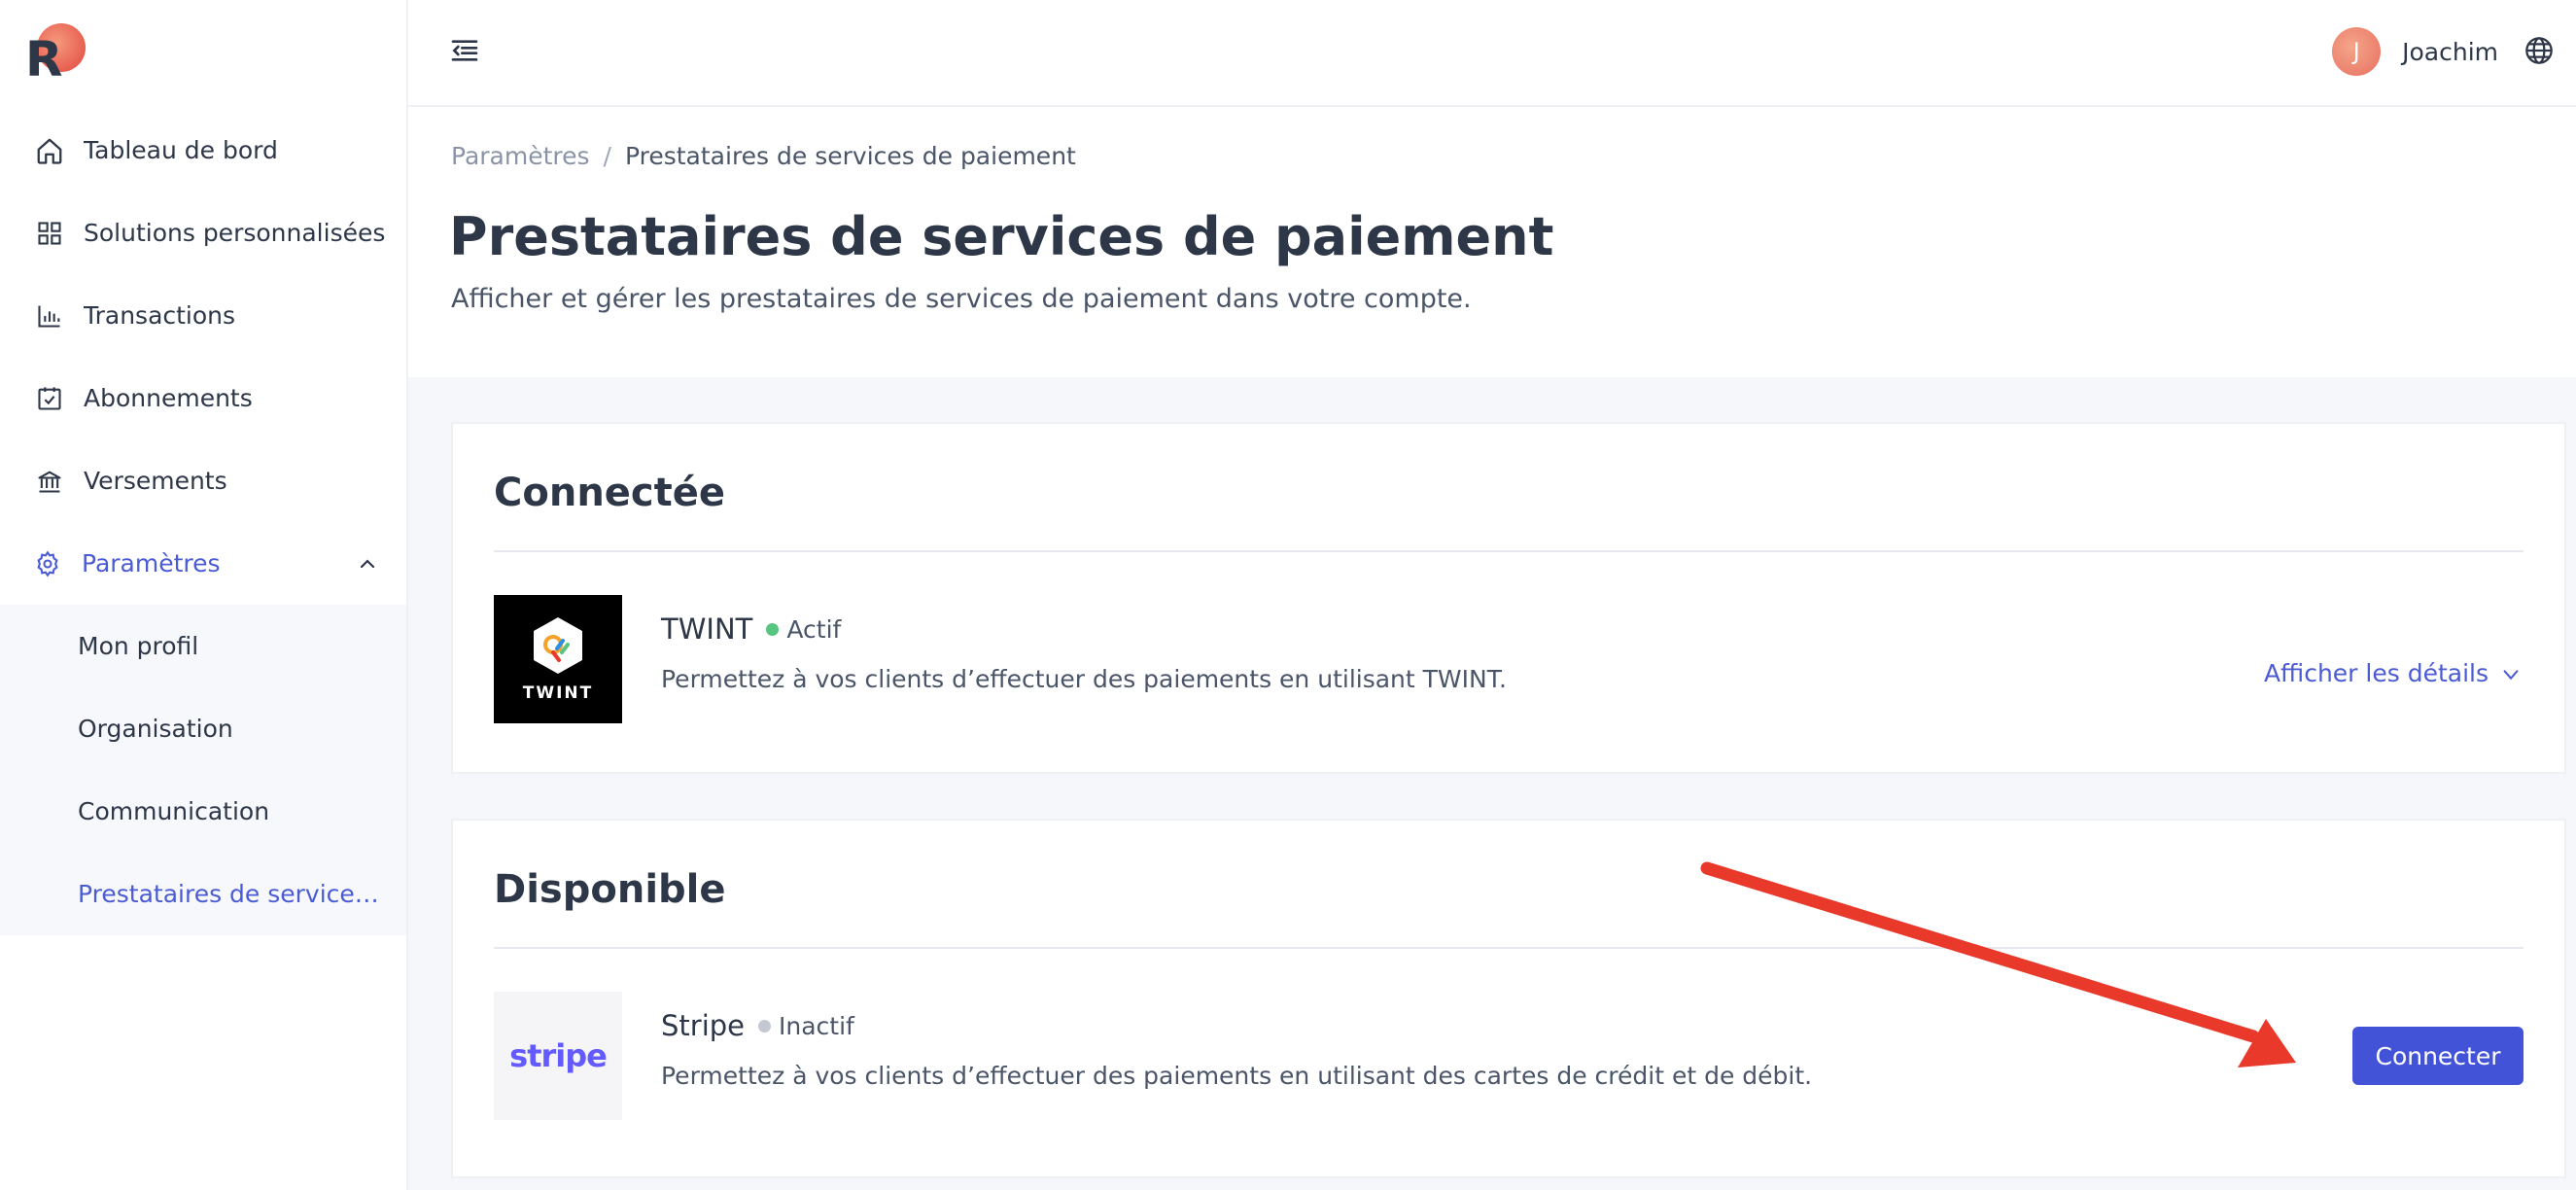 The height and width of the screenshot is (1190, 2576). What do you see at coordinates (558, 693) in the screenshot?
I see `twint-logo-text: TWINT` at bounding box center [558, 693].